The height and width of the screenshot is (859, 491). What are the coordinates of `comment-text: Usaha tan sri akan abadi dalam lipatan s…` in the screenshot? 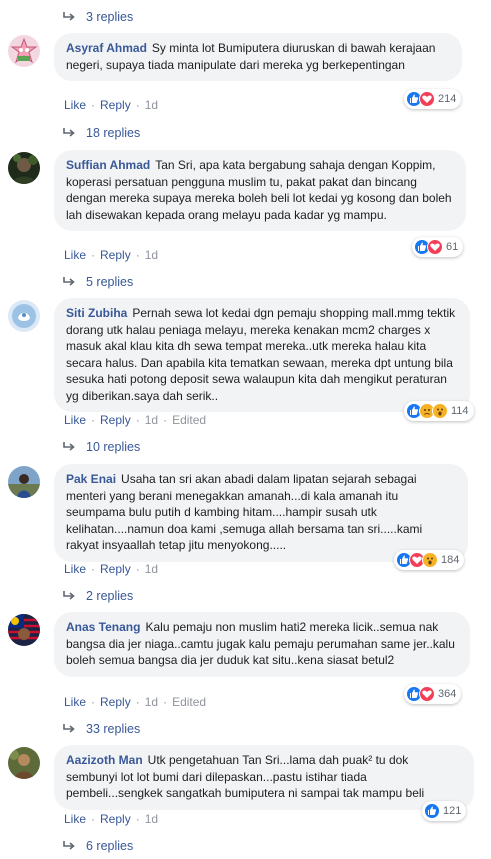 It's located at (244, 512).